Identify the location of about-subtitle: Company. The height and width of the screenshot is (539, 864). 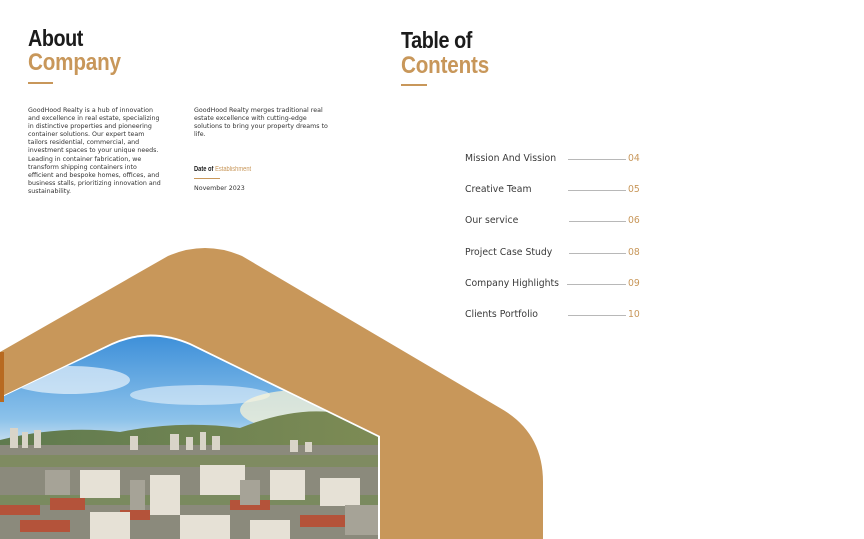
(74, 62).